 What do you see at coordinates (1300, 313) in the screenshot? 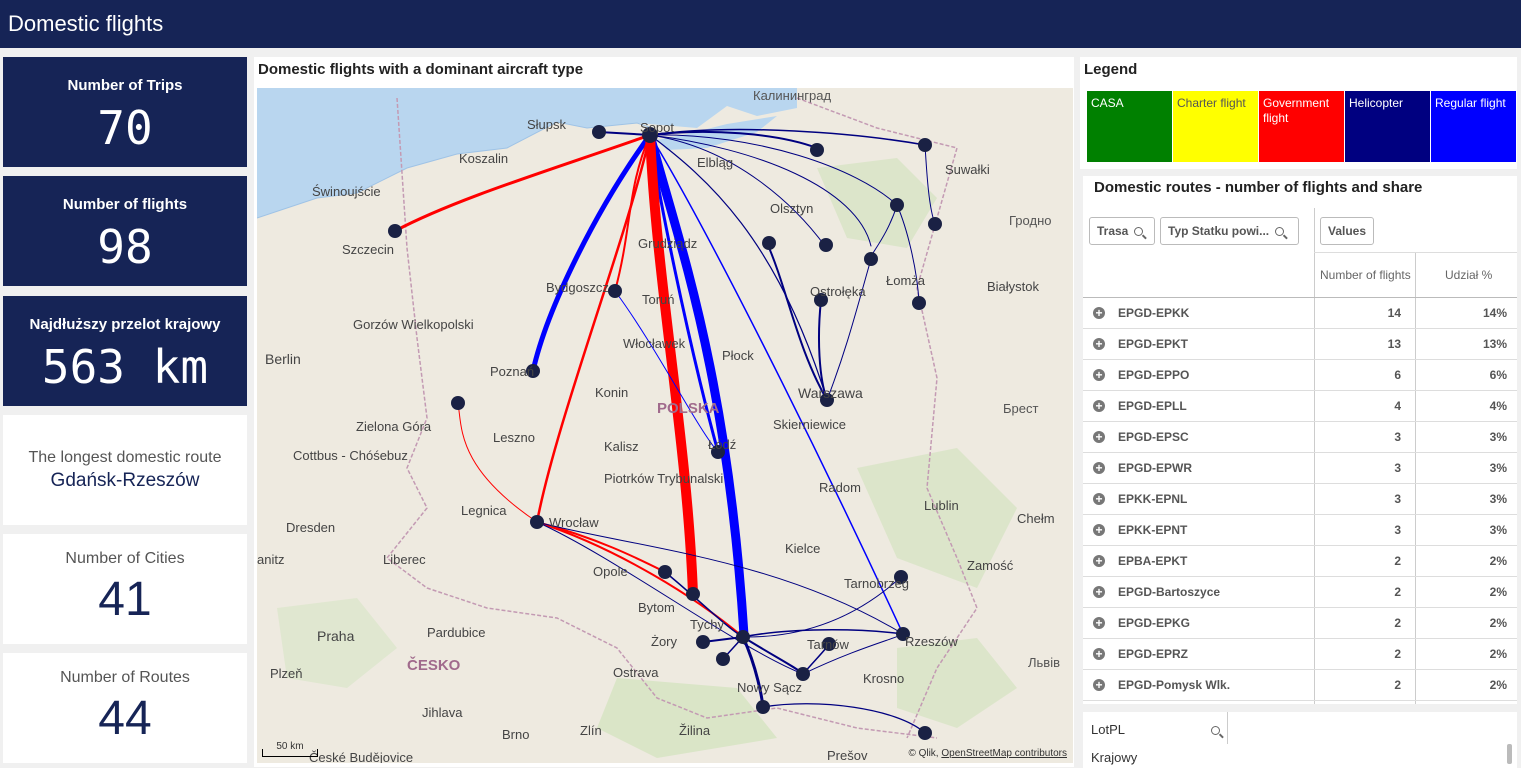
I see `table-row: + EPGD-EPKK 14 14%` at bounding box center [1300, 313].